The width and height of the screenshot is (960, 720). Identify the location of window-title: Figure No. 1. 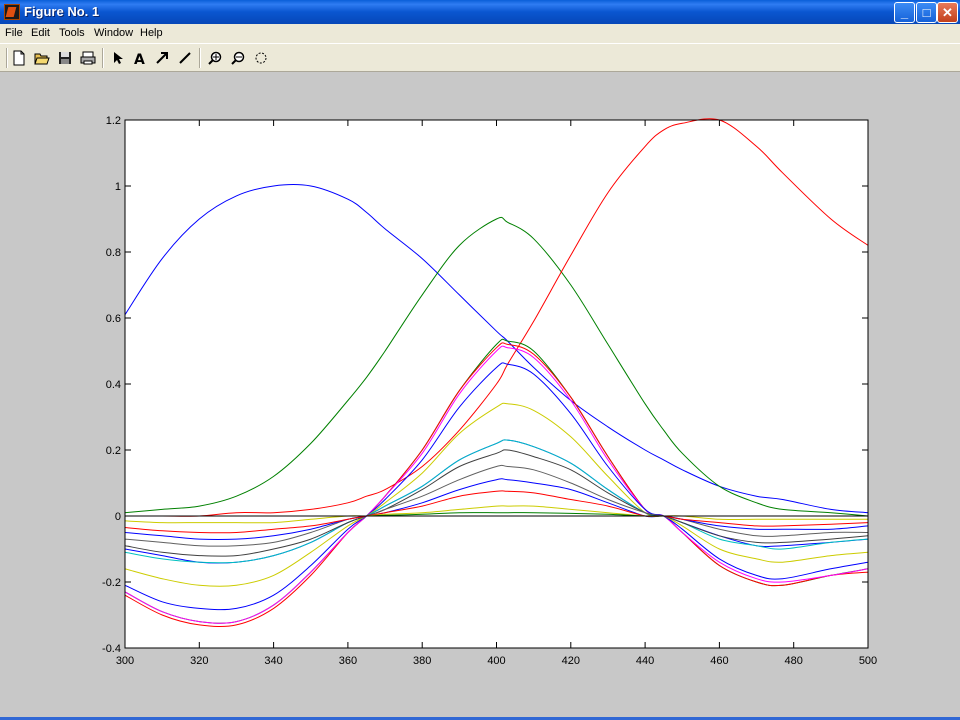
(62, 11).